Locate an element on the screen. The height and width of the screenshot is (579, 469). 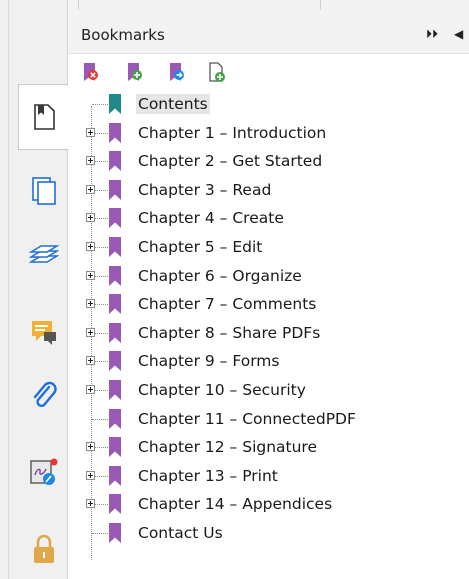
bookmark-label: Chapter 2 – Get Started is located at coordinates (230, 161).